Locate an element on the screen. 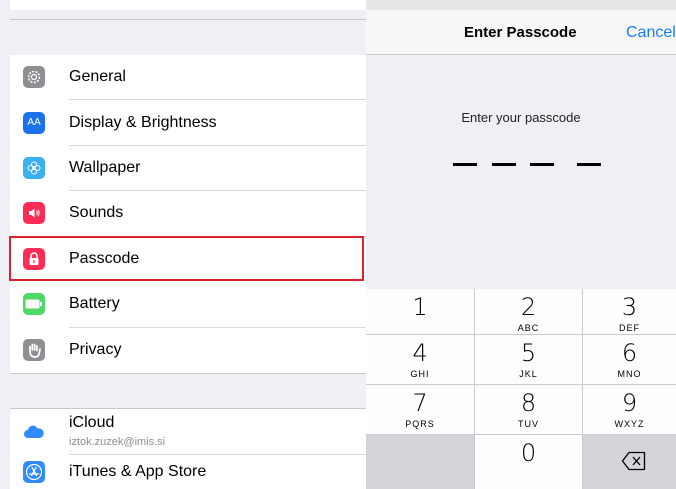  hand-icon is located at coordinates (34, 350).